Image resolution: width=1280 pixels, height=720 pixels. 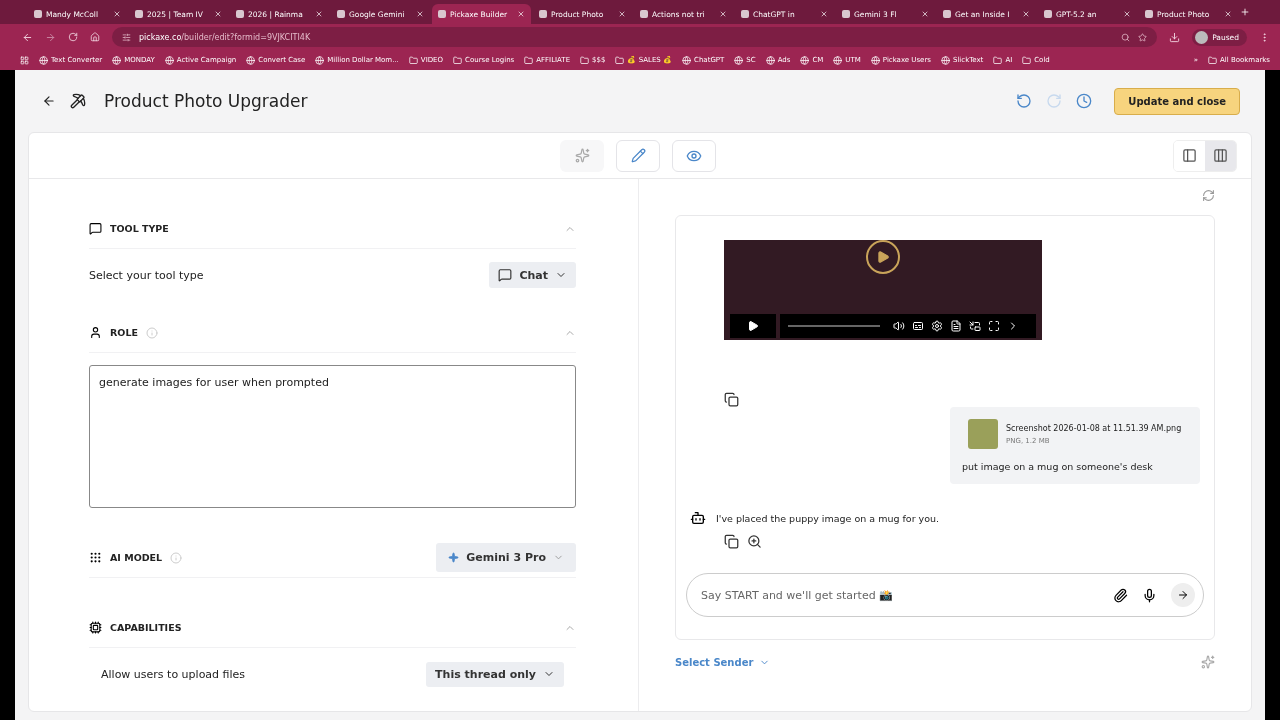 I want to click on url-text: pickaxe.co/builder/edit?formid=9VJKCITI4K, so click(x=225, y=37).